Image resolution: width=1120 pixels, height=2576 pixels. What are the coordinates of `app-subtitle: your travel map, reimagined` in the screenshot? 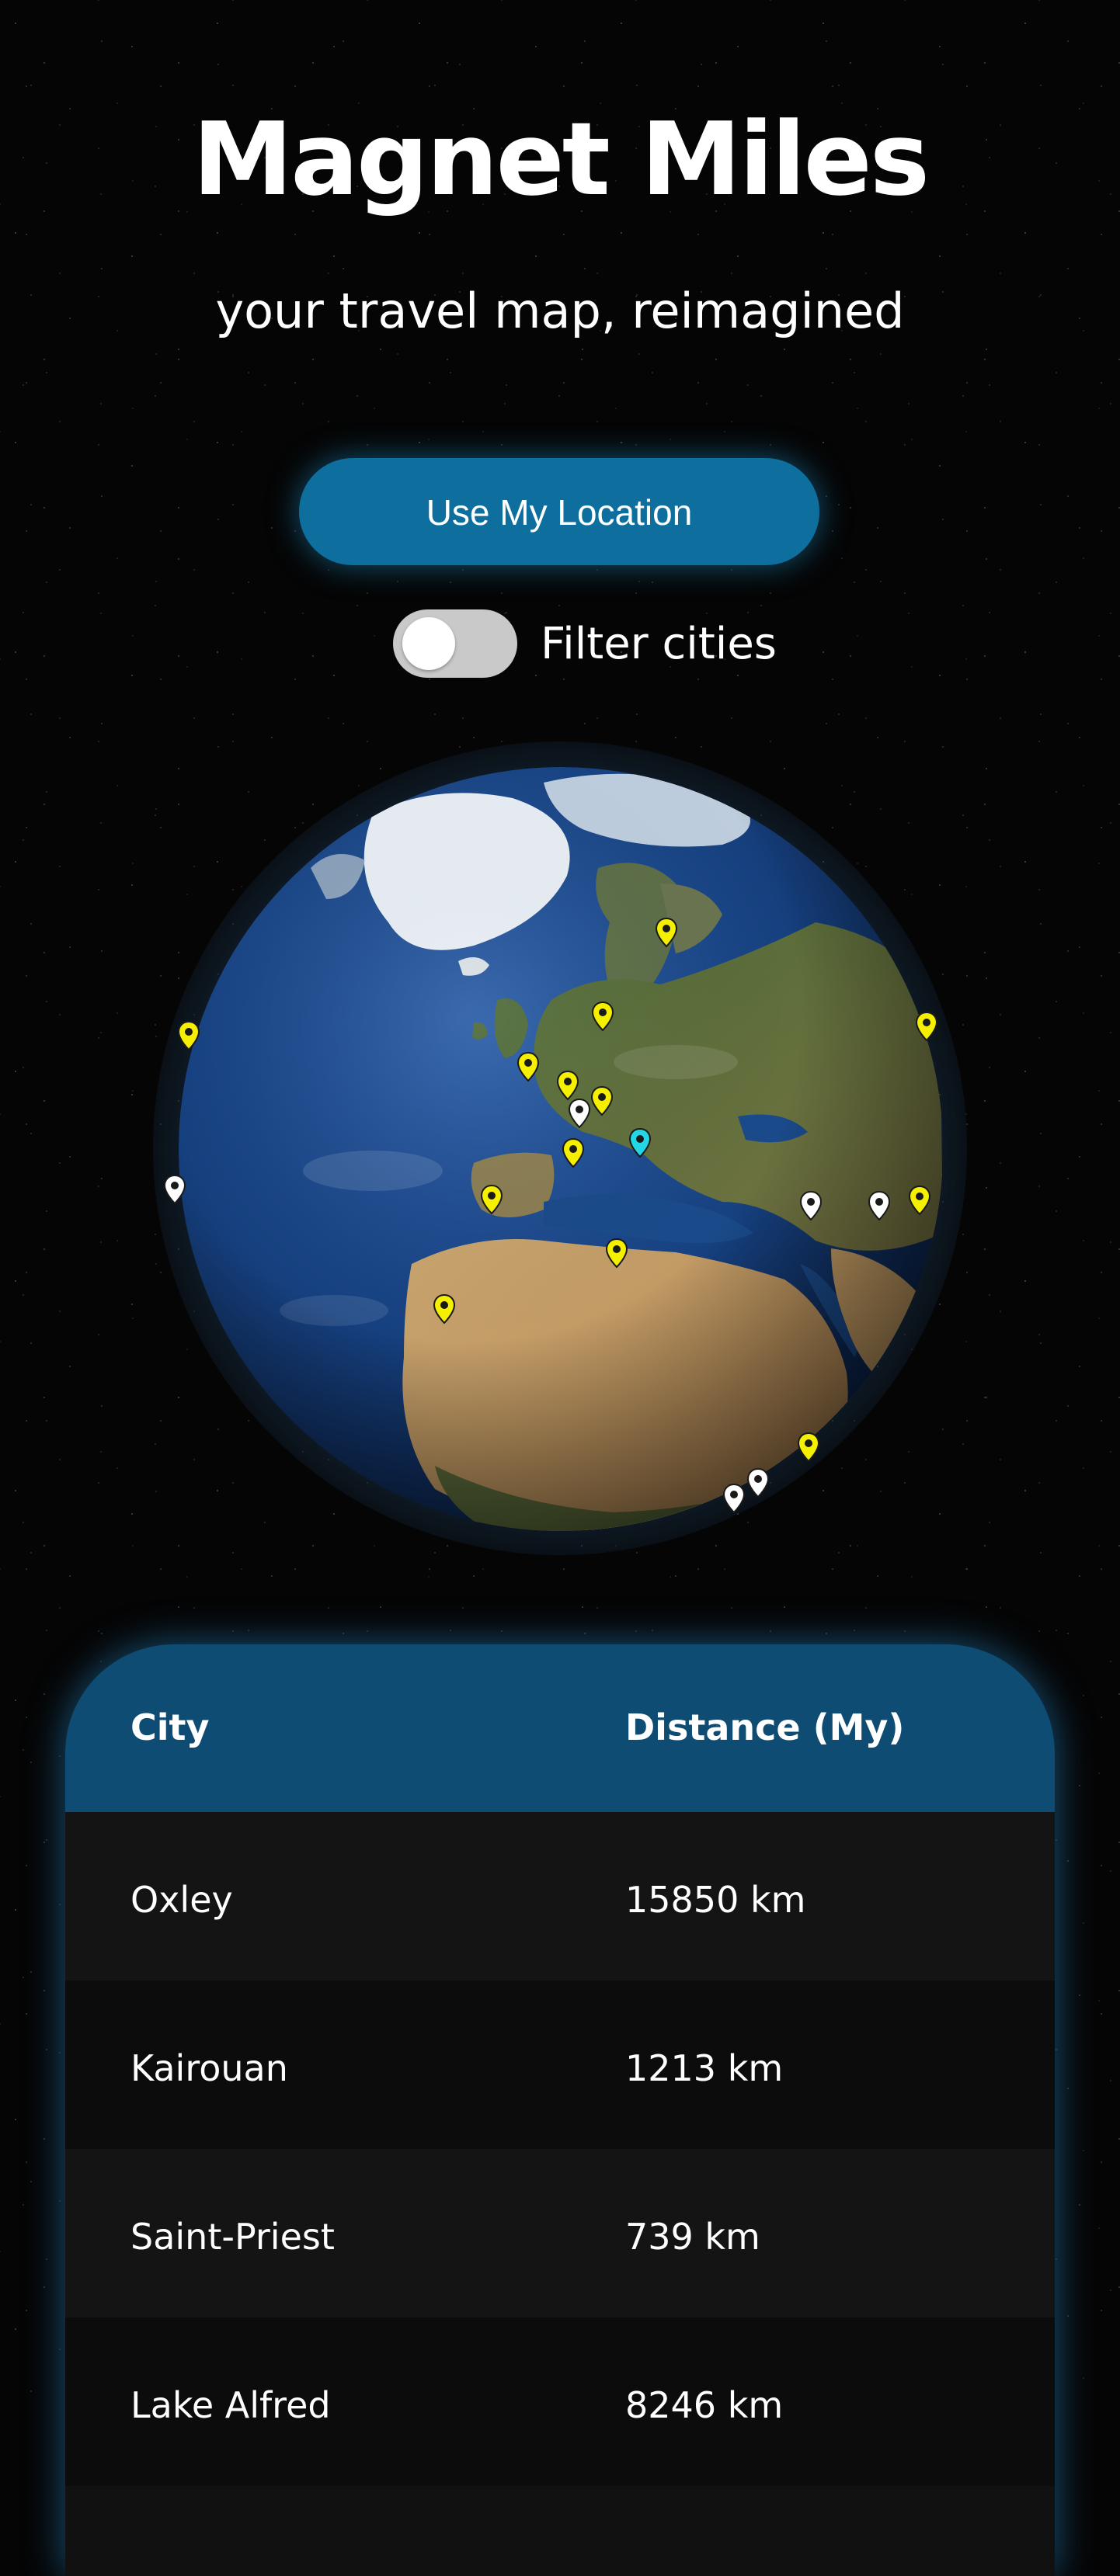 It's located at (560, 311).